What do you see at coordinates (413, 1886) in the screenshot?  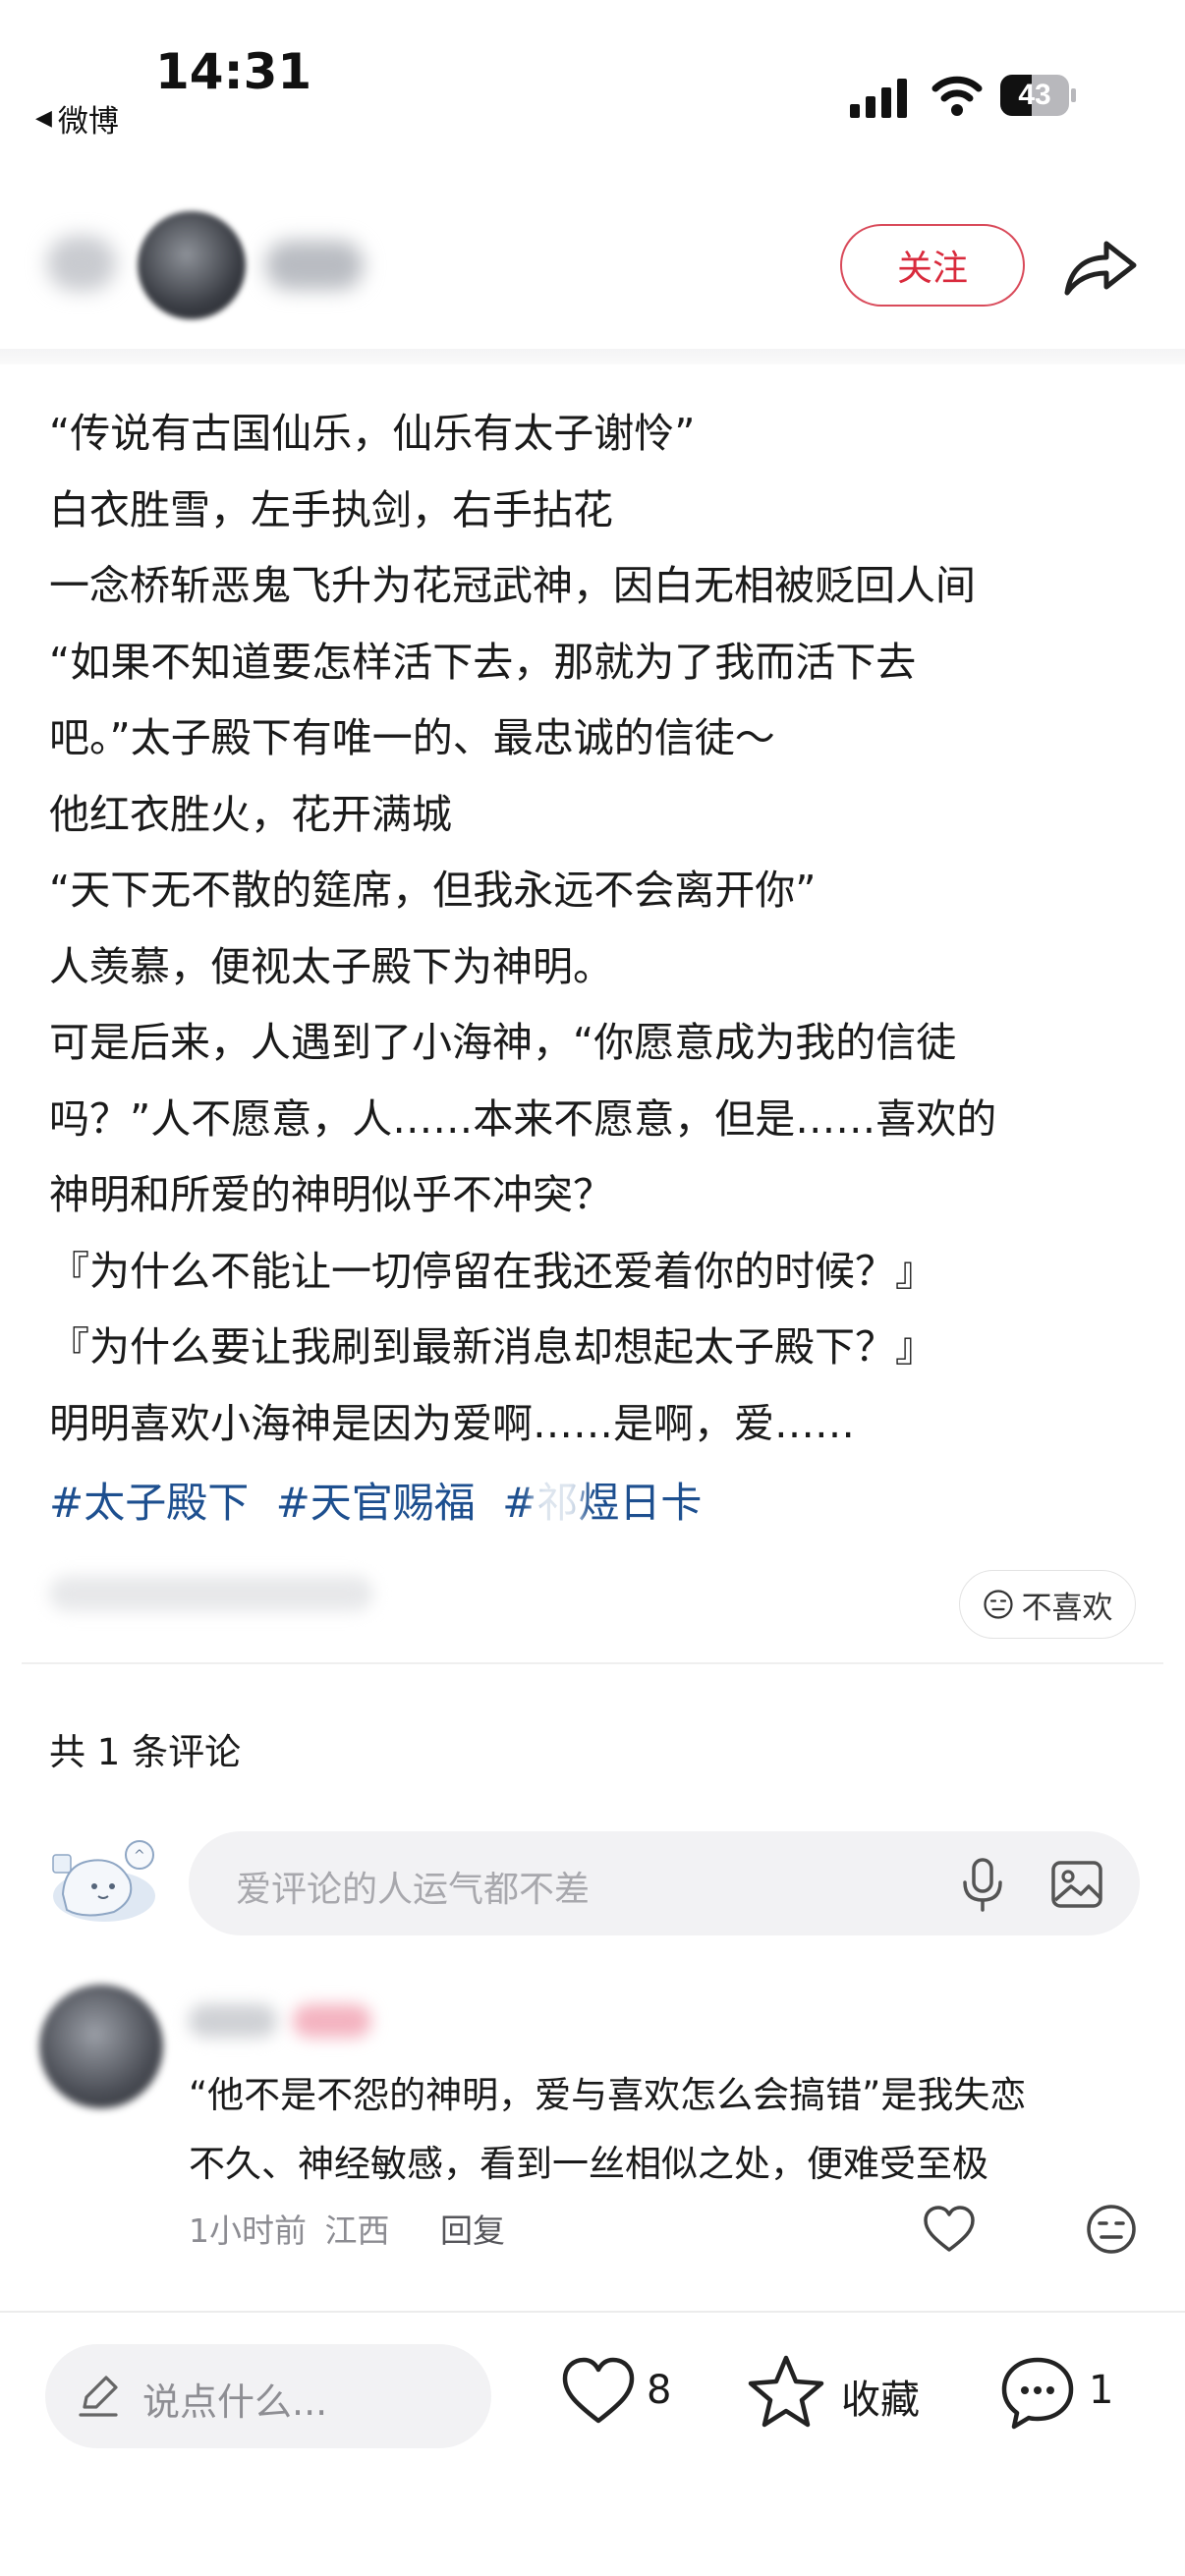 I see `comment-input-placeholder: 爱评论的人运气都不差` at bounding box center [413, 1886].